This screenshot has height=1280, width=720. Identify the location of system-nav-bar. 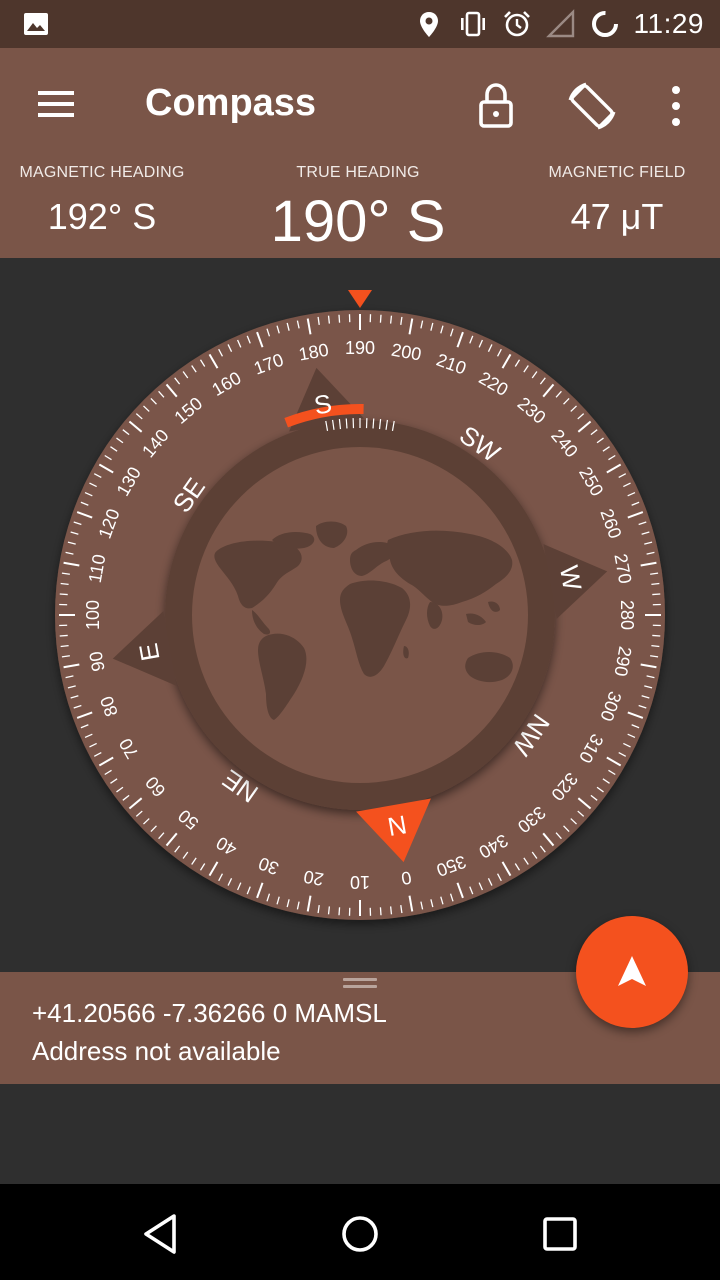
(360, 1232).